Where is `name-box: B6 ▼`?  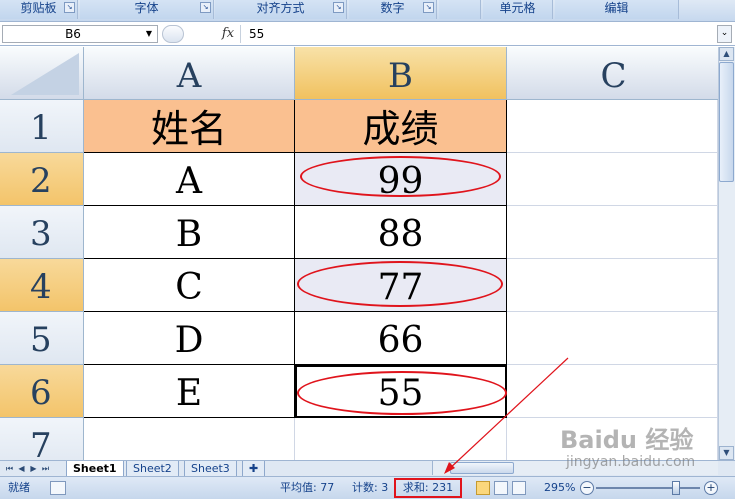
name-box: B6 ▼ is located at coordinates (80, 34).